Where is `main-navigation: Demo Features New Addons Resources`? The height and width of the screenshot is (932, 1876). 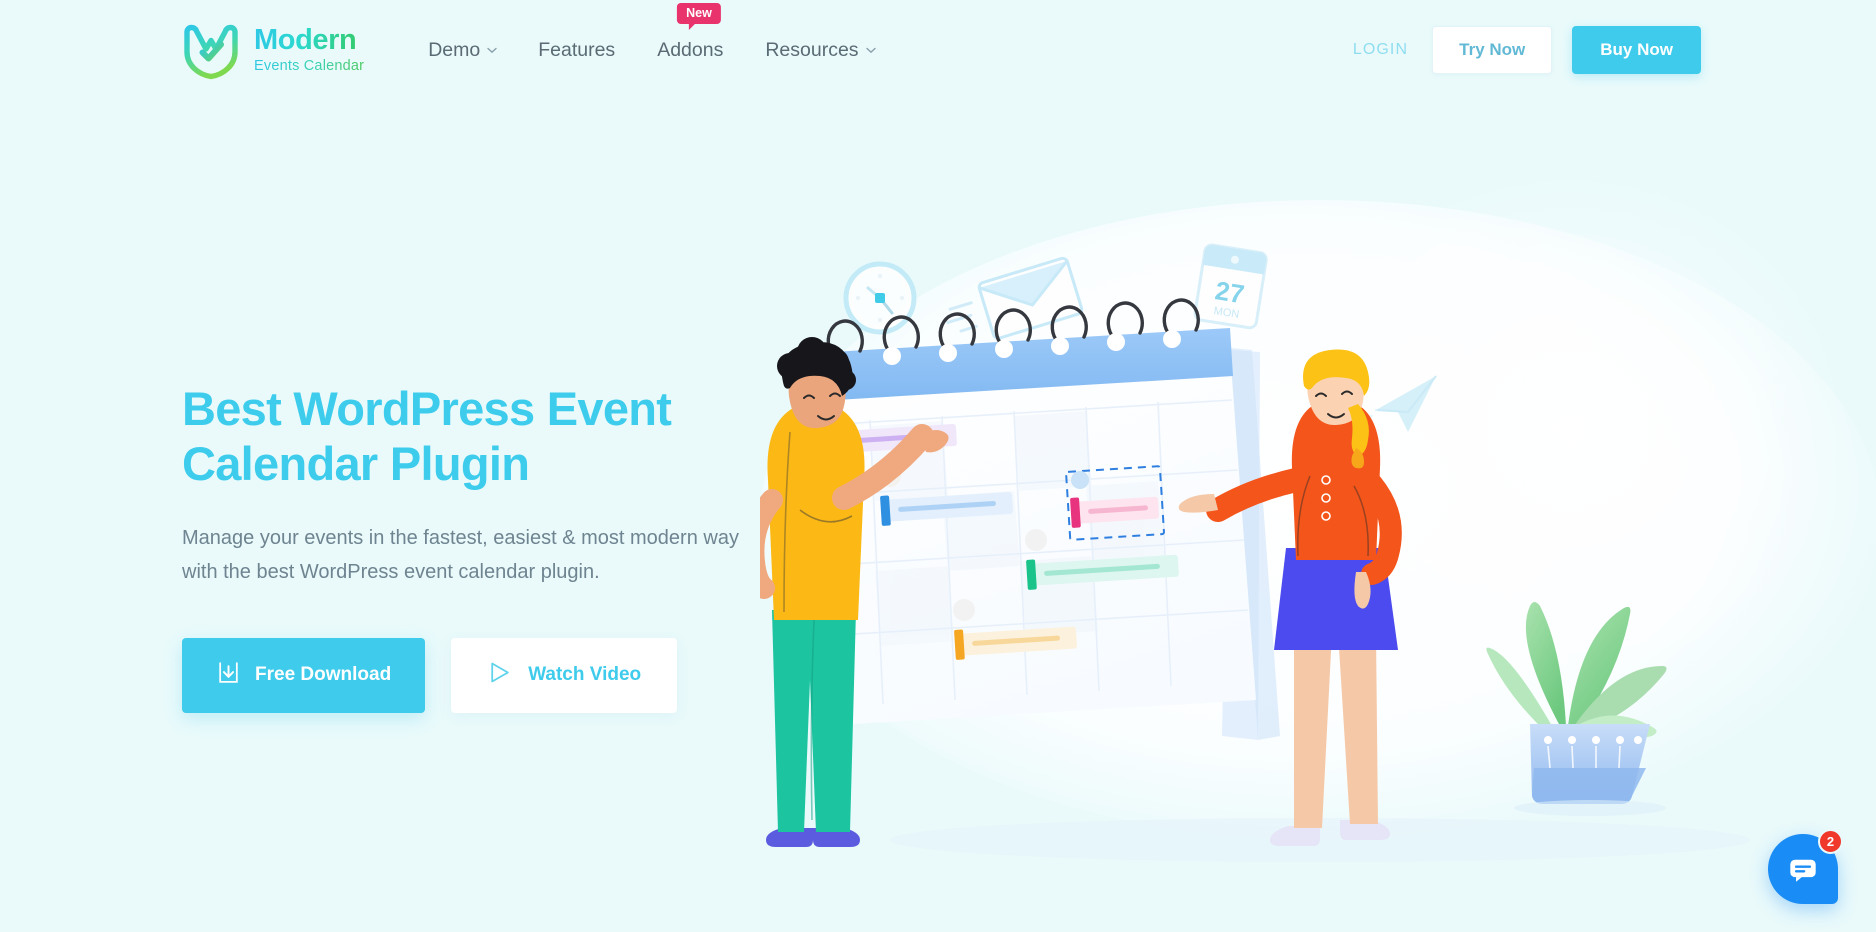 main-navigation: Demo Features New Addons Resources is located at coordinates (651, 36).